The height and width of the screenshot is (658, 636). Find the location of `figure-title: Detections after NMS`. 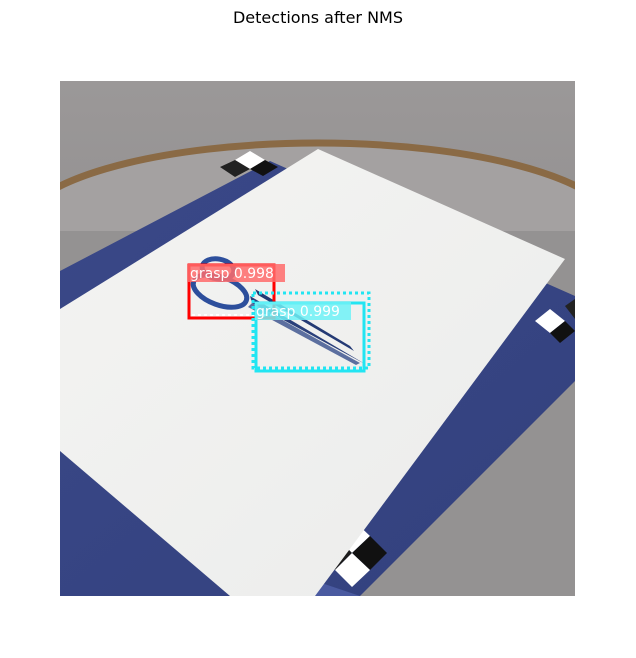

figure-title: Detections after NMS is located at coordinates (317, 17).